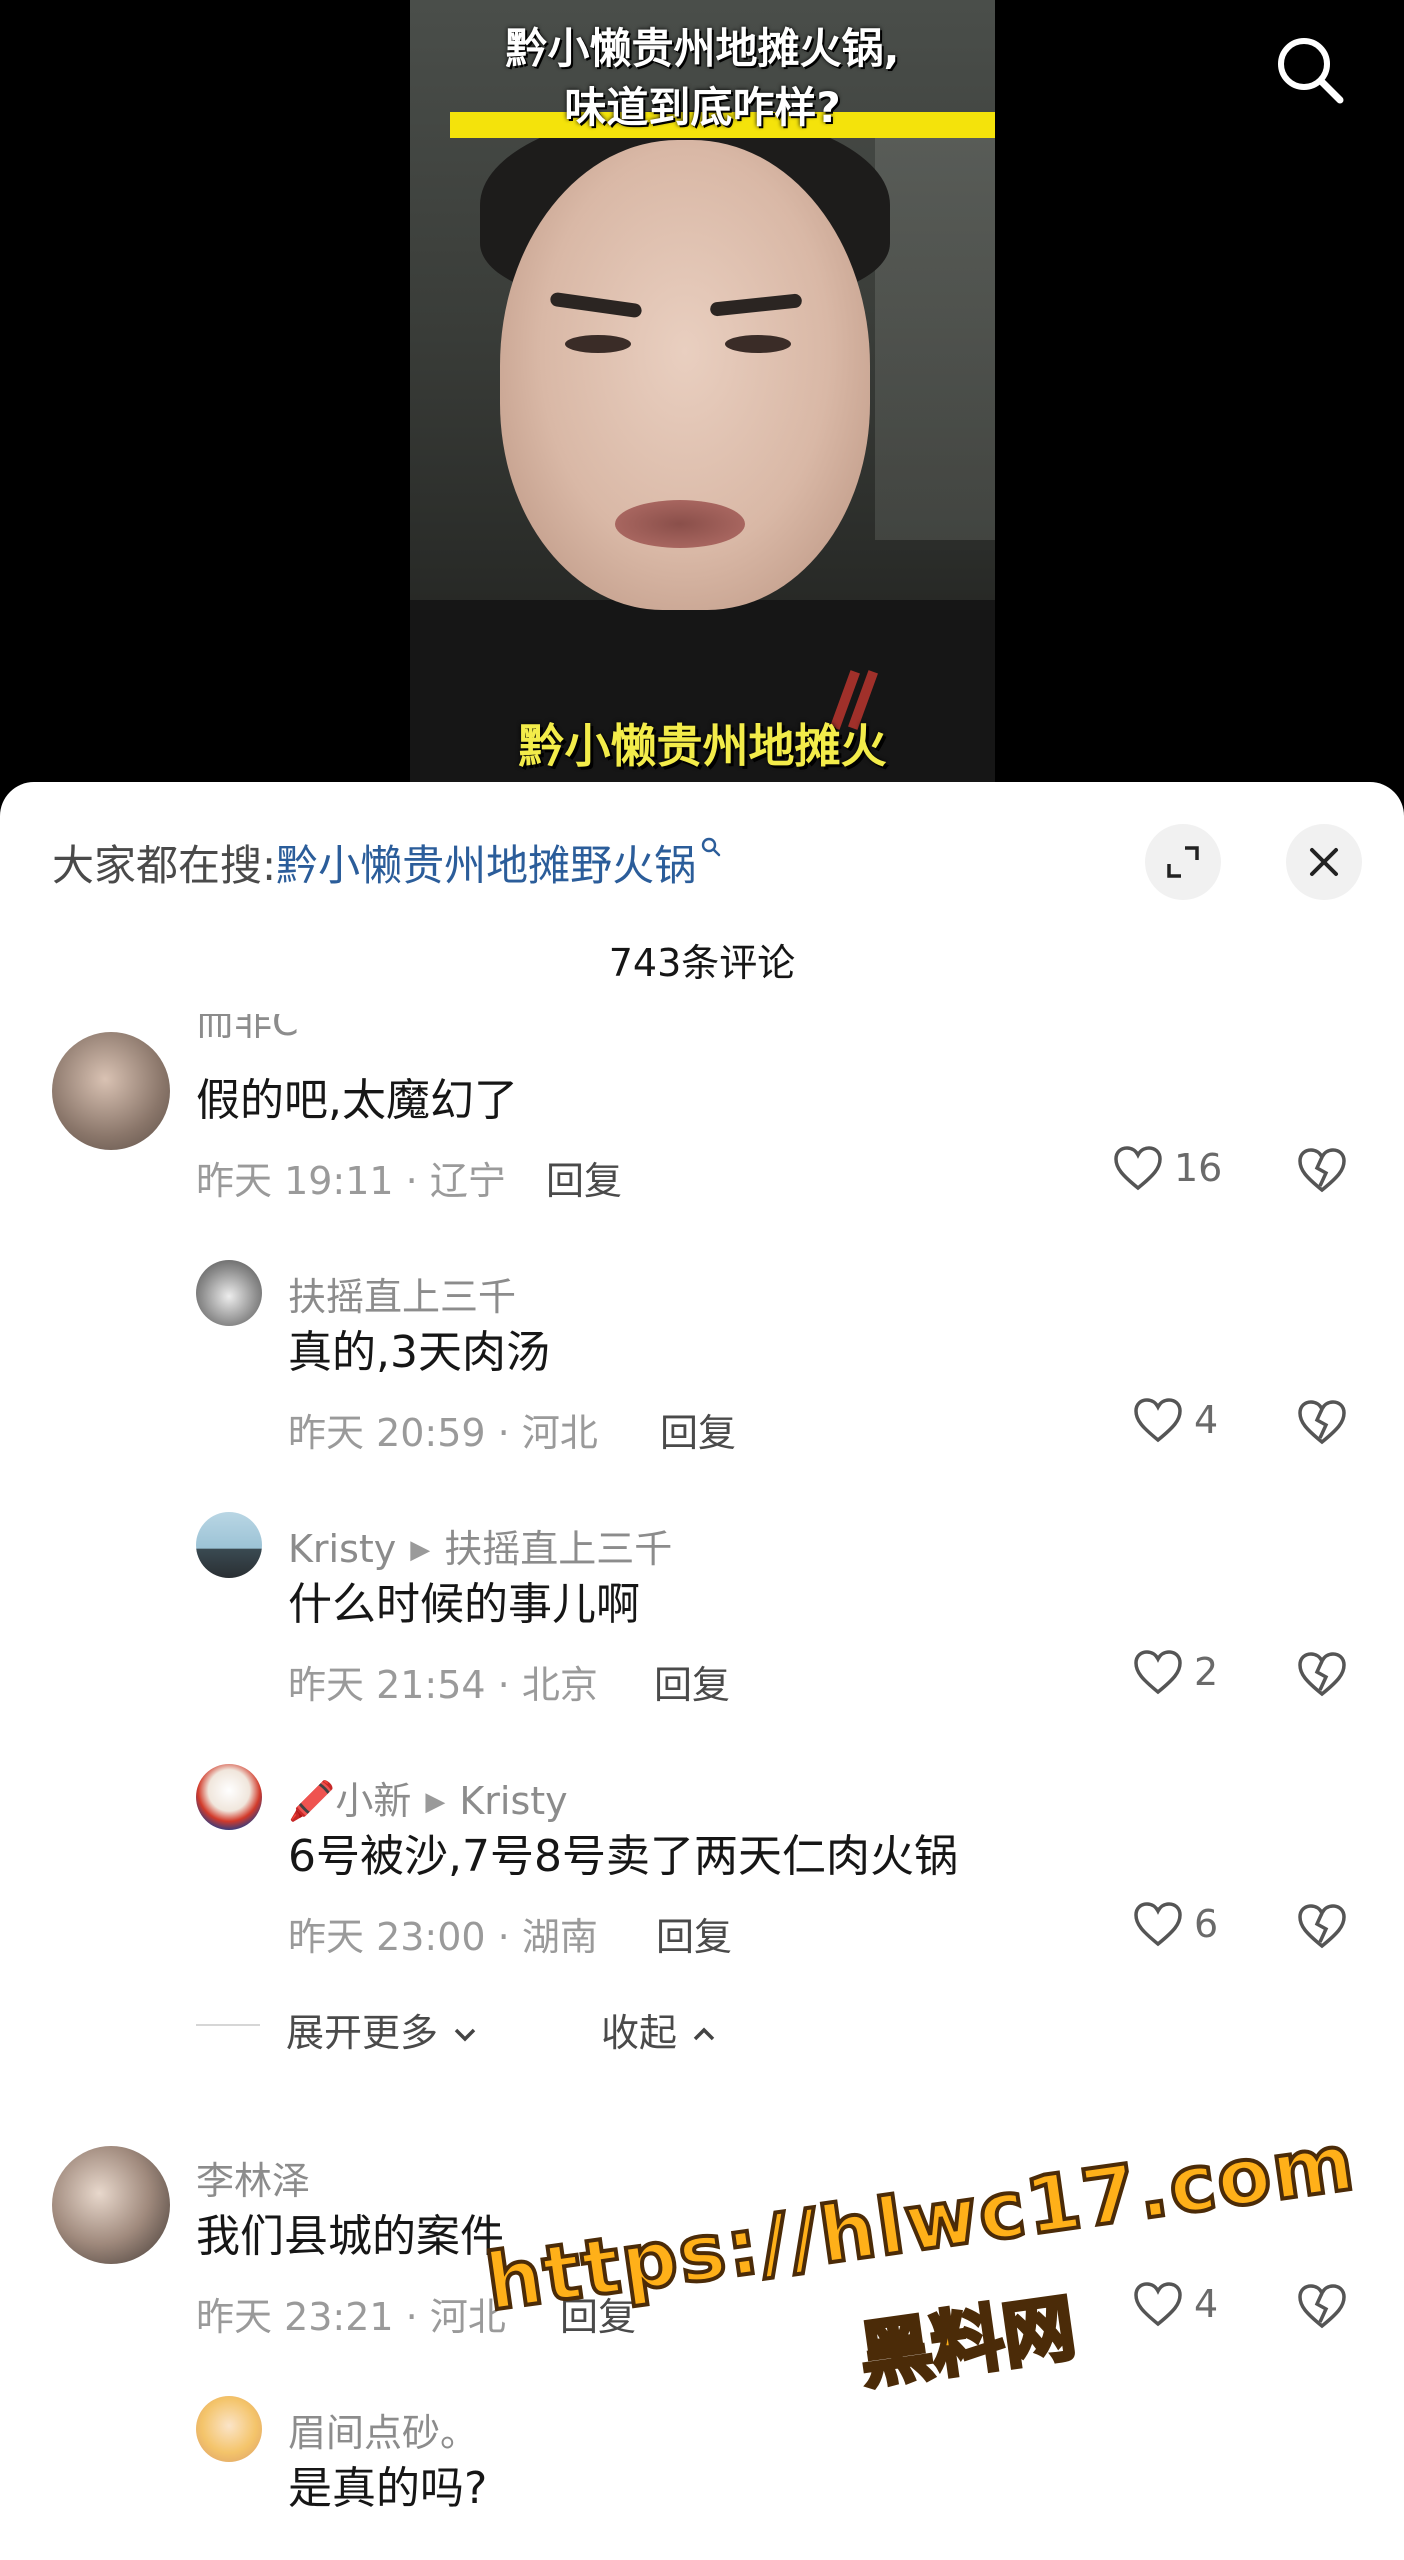  Describe the element at coordinates (443, 1937) in the screenshot. I see `comment-meta: 昨天 23:00 · 湖南` at that location.